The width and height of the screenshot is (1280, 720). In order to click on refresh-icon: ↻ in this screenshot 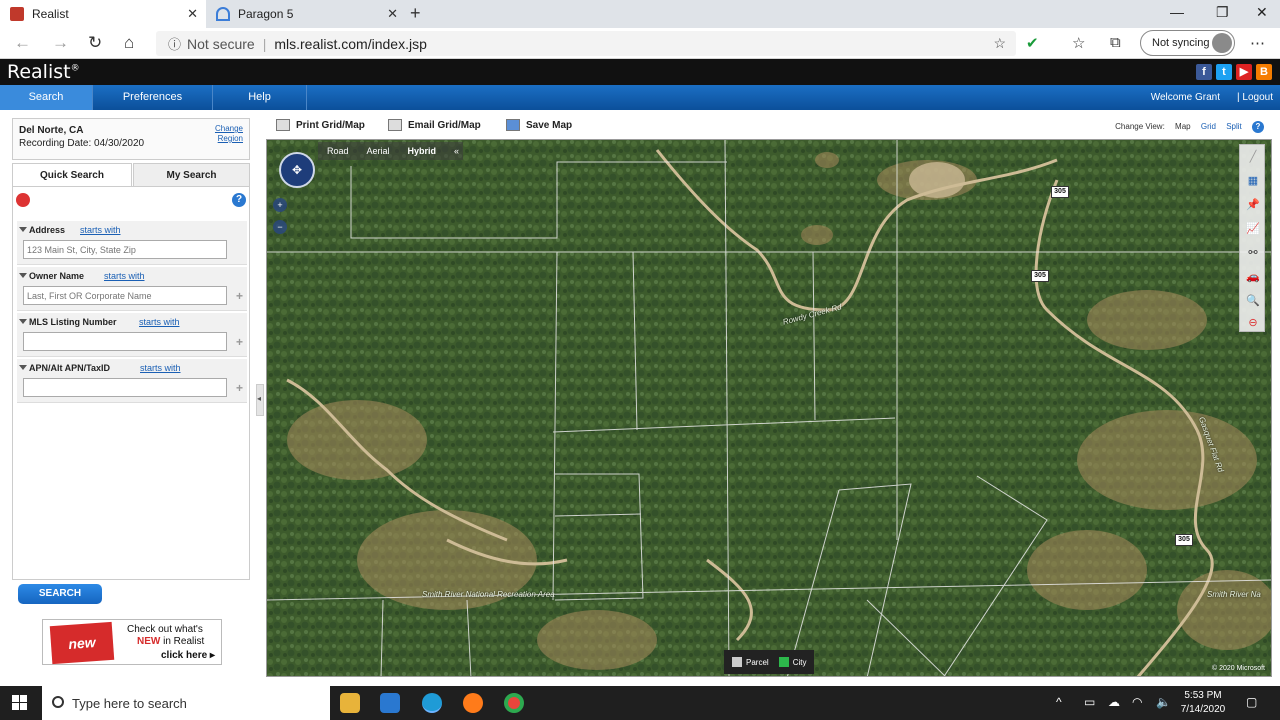, I will do `click(95, 43)`.